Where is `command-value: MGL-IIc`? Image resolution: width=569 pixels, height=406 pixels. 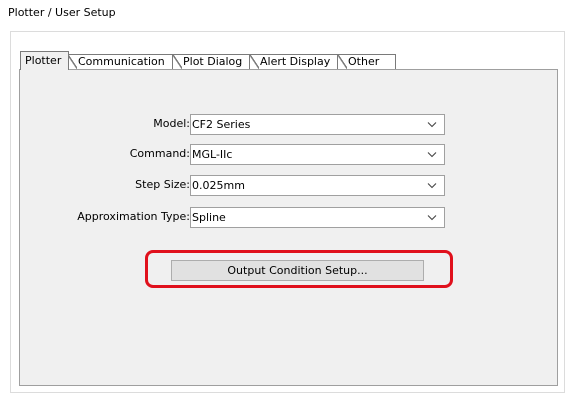 command-value: MGL-IIc is located at coordinates (212, 154).